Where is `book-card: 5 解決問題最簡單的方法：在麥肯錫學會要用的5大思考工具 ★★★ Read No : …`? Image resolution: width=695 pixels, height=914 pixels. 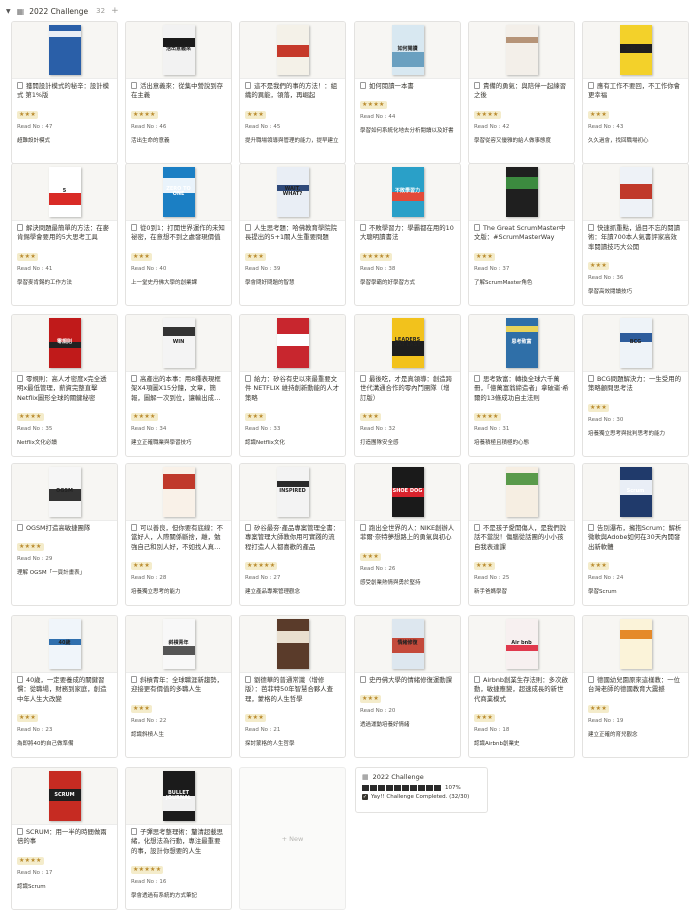 book-card: 5 解決問題最簡單的方法：在麥肯錫學會要用的5大思考工具 ★★★ Read No : … is located at coordinates (64, 234).